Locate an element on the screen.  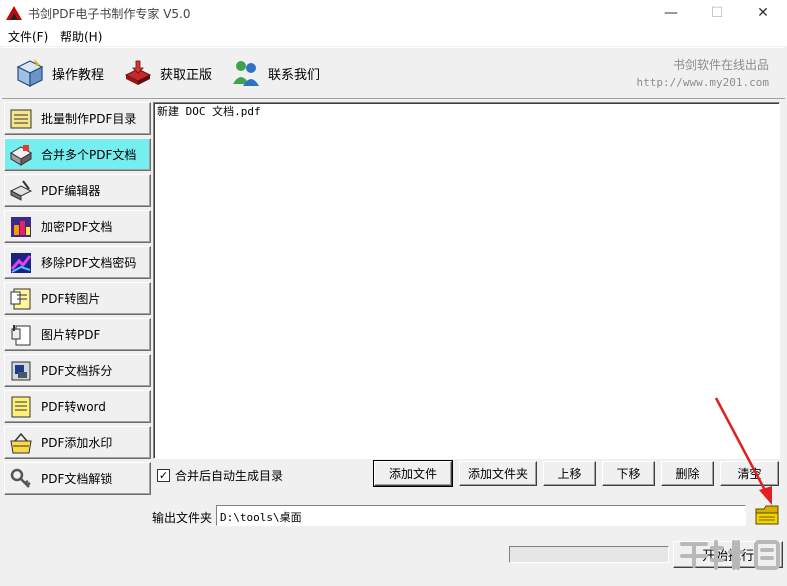
menu-bar: 文件(F) 帮助(H) is located at coordinates (393, 36).